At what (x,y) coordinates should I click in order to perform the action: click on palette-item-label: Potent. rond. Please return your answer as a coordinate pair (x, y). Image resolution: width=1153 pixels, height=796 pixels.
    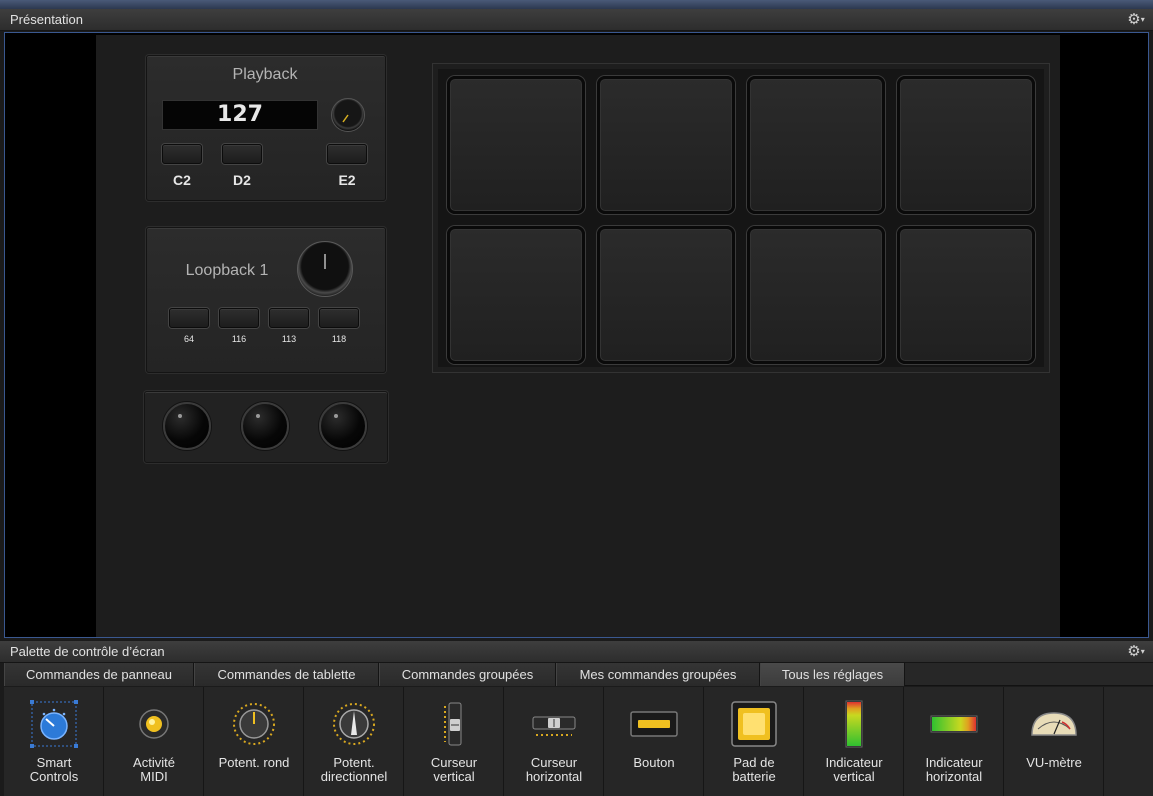
    Looking at the image, I should click on (254, 762).